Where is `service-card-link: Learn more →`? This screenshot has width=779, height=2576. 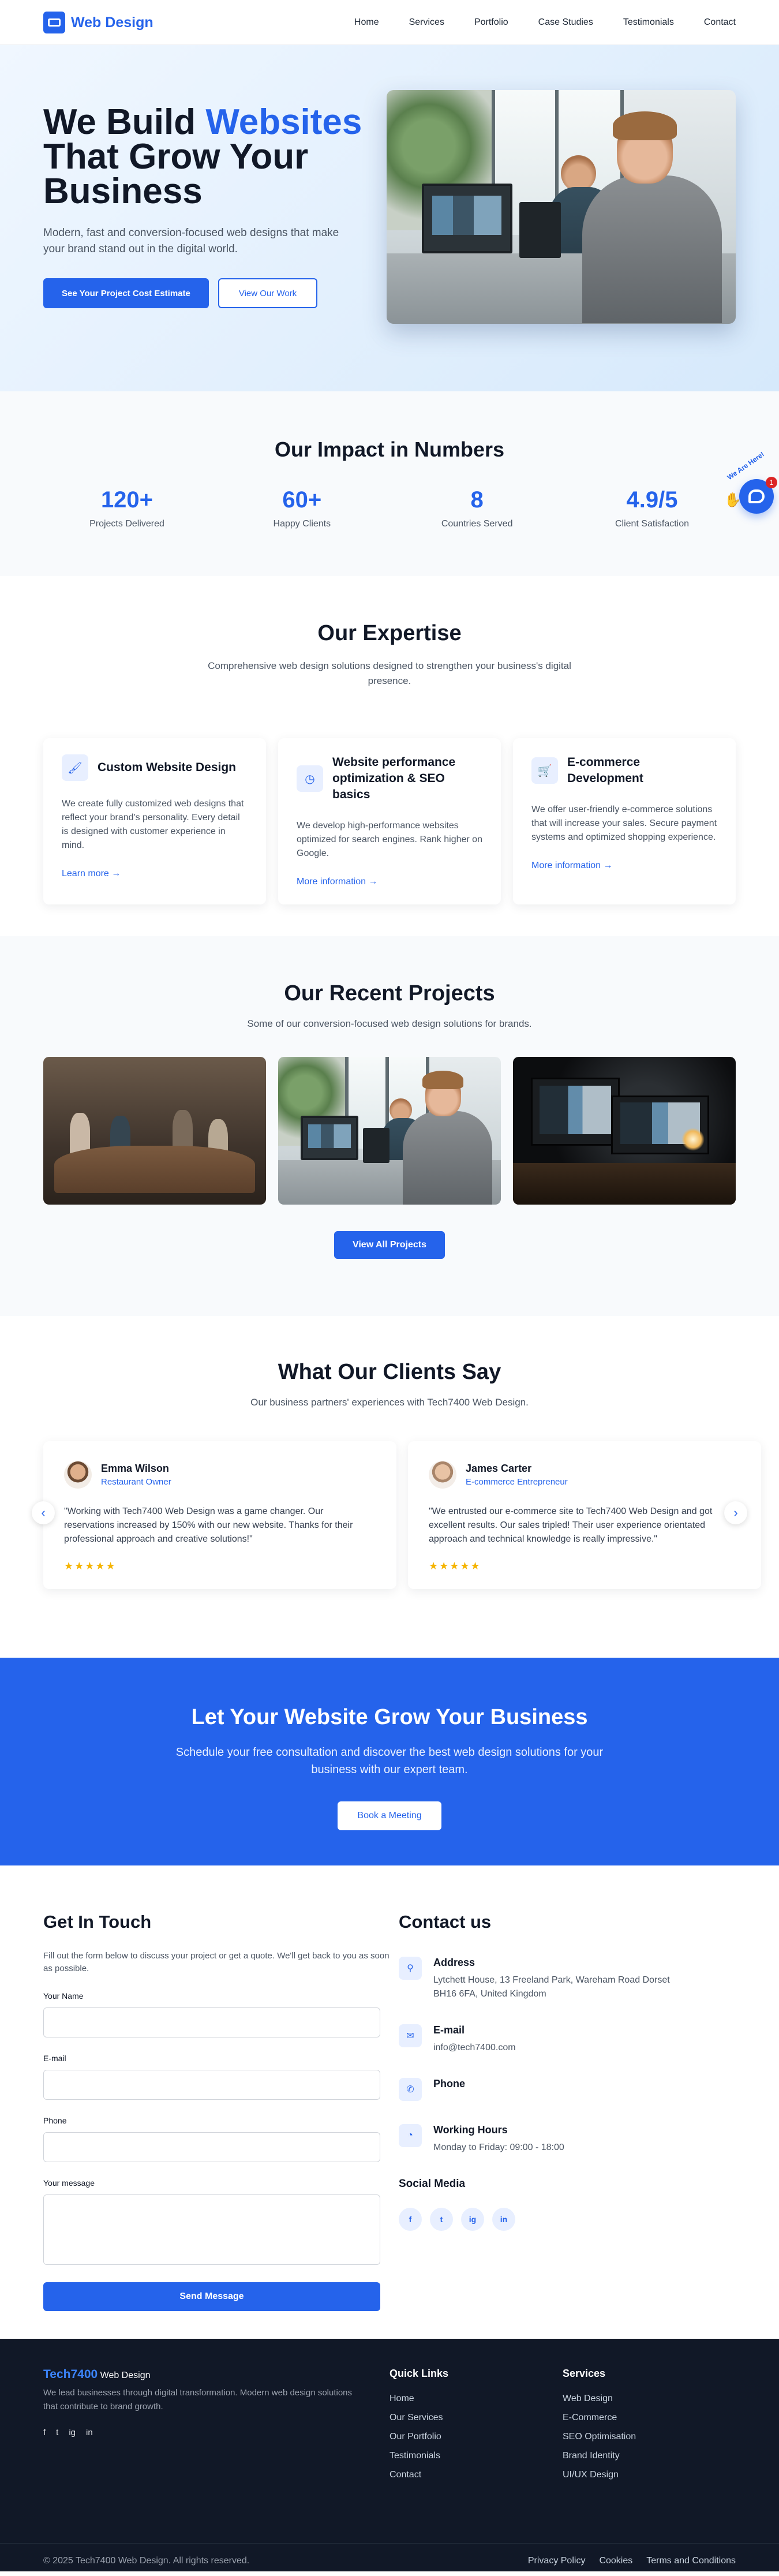 service-card-link: Learn more → is located at coordinates (91, 874).